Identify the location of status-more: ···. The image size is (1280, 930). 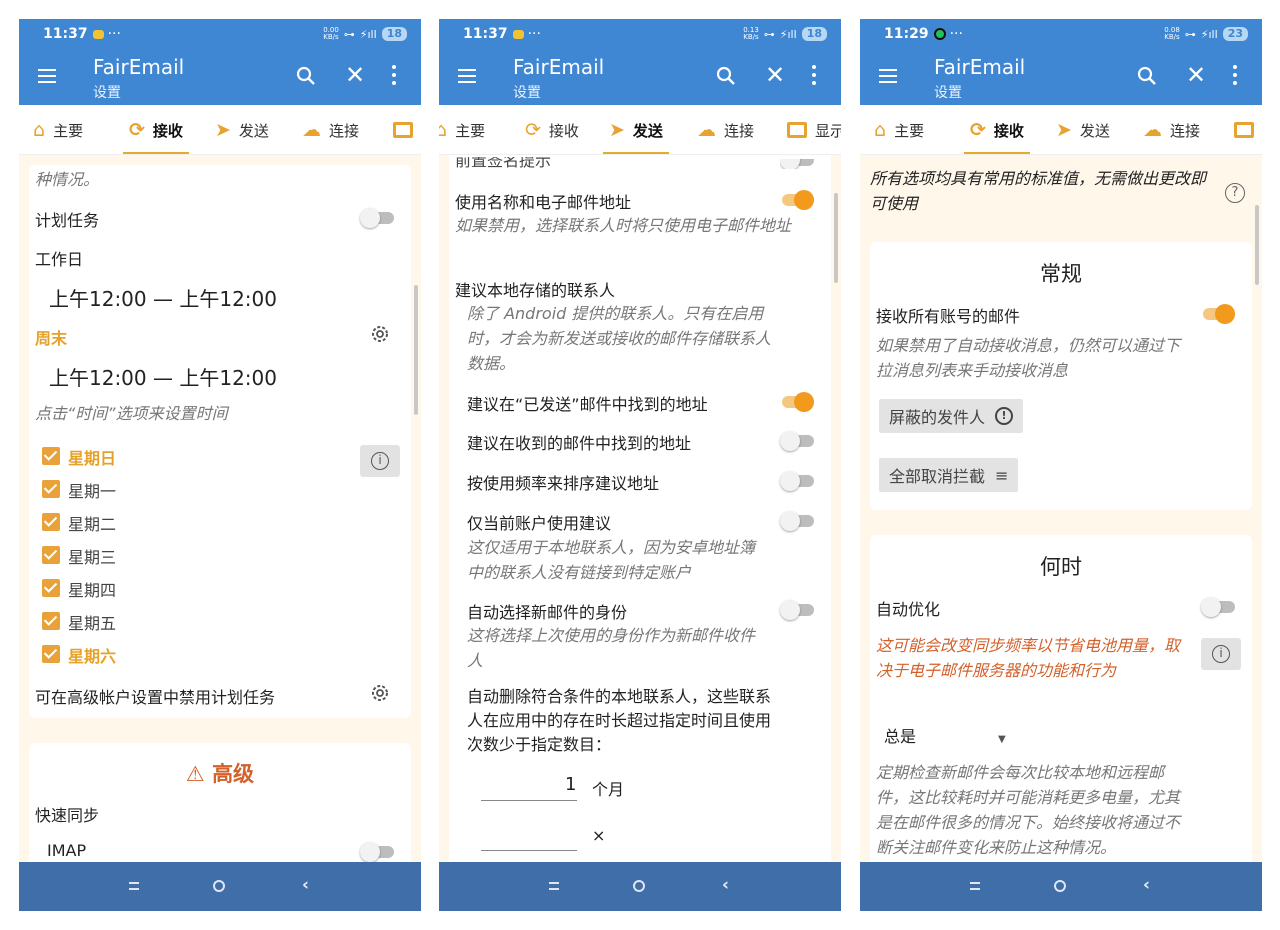
(956, 34).